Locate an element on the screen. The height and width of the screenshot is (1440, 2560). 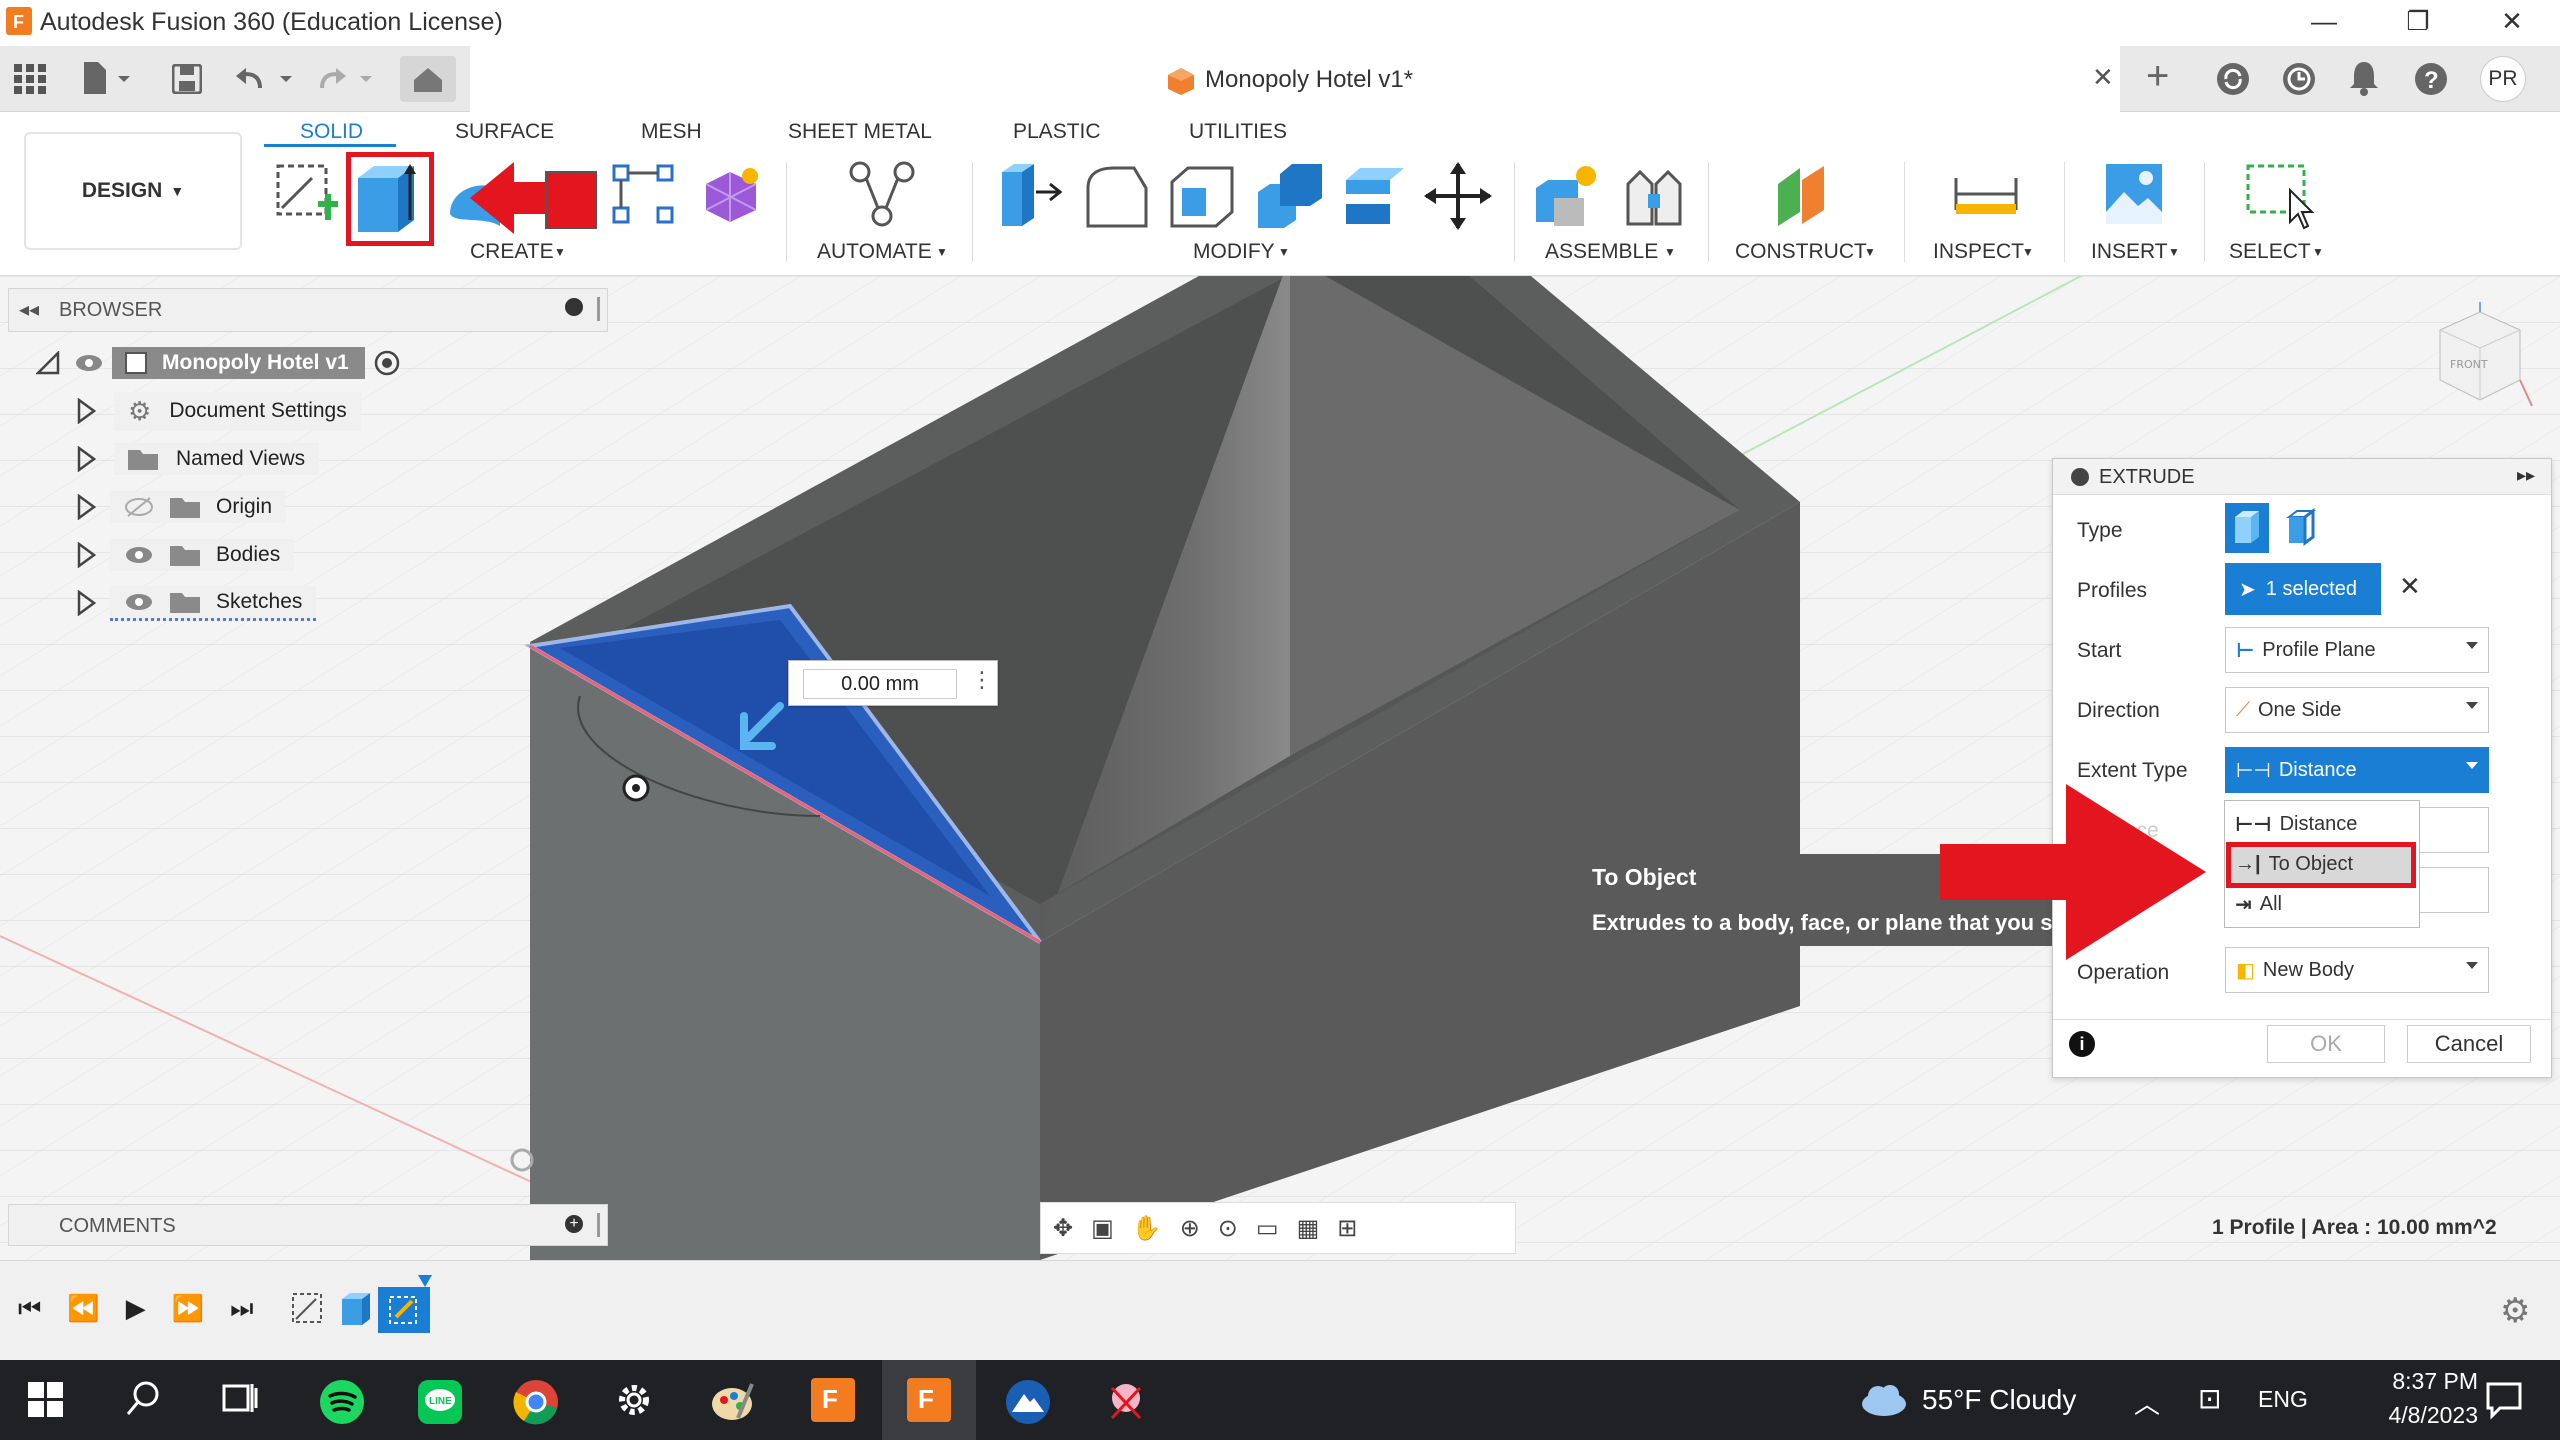
line-app-icon: LINE is located at coordinates (439, 1401).